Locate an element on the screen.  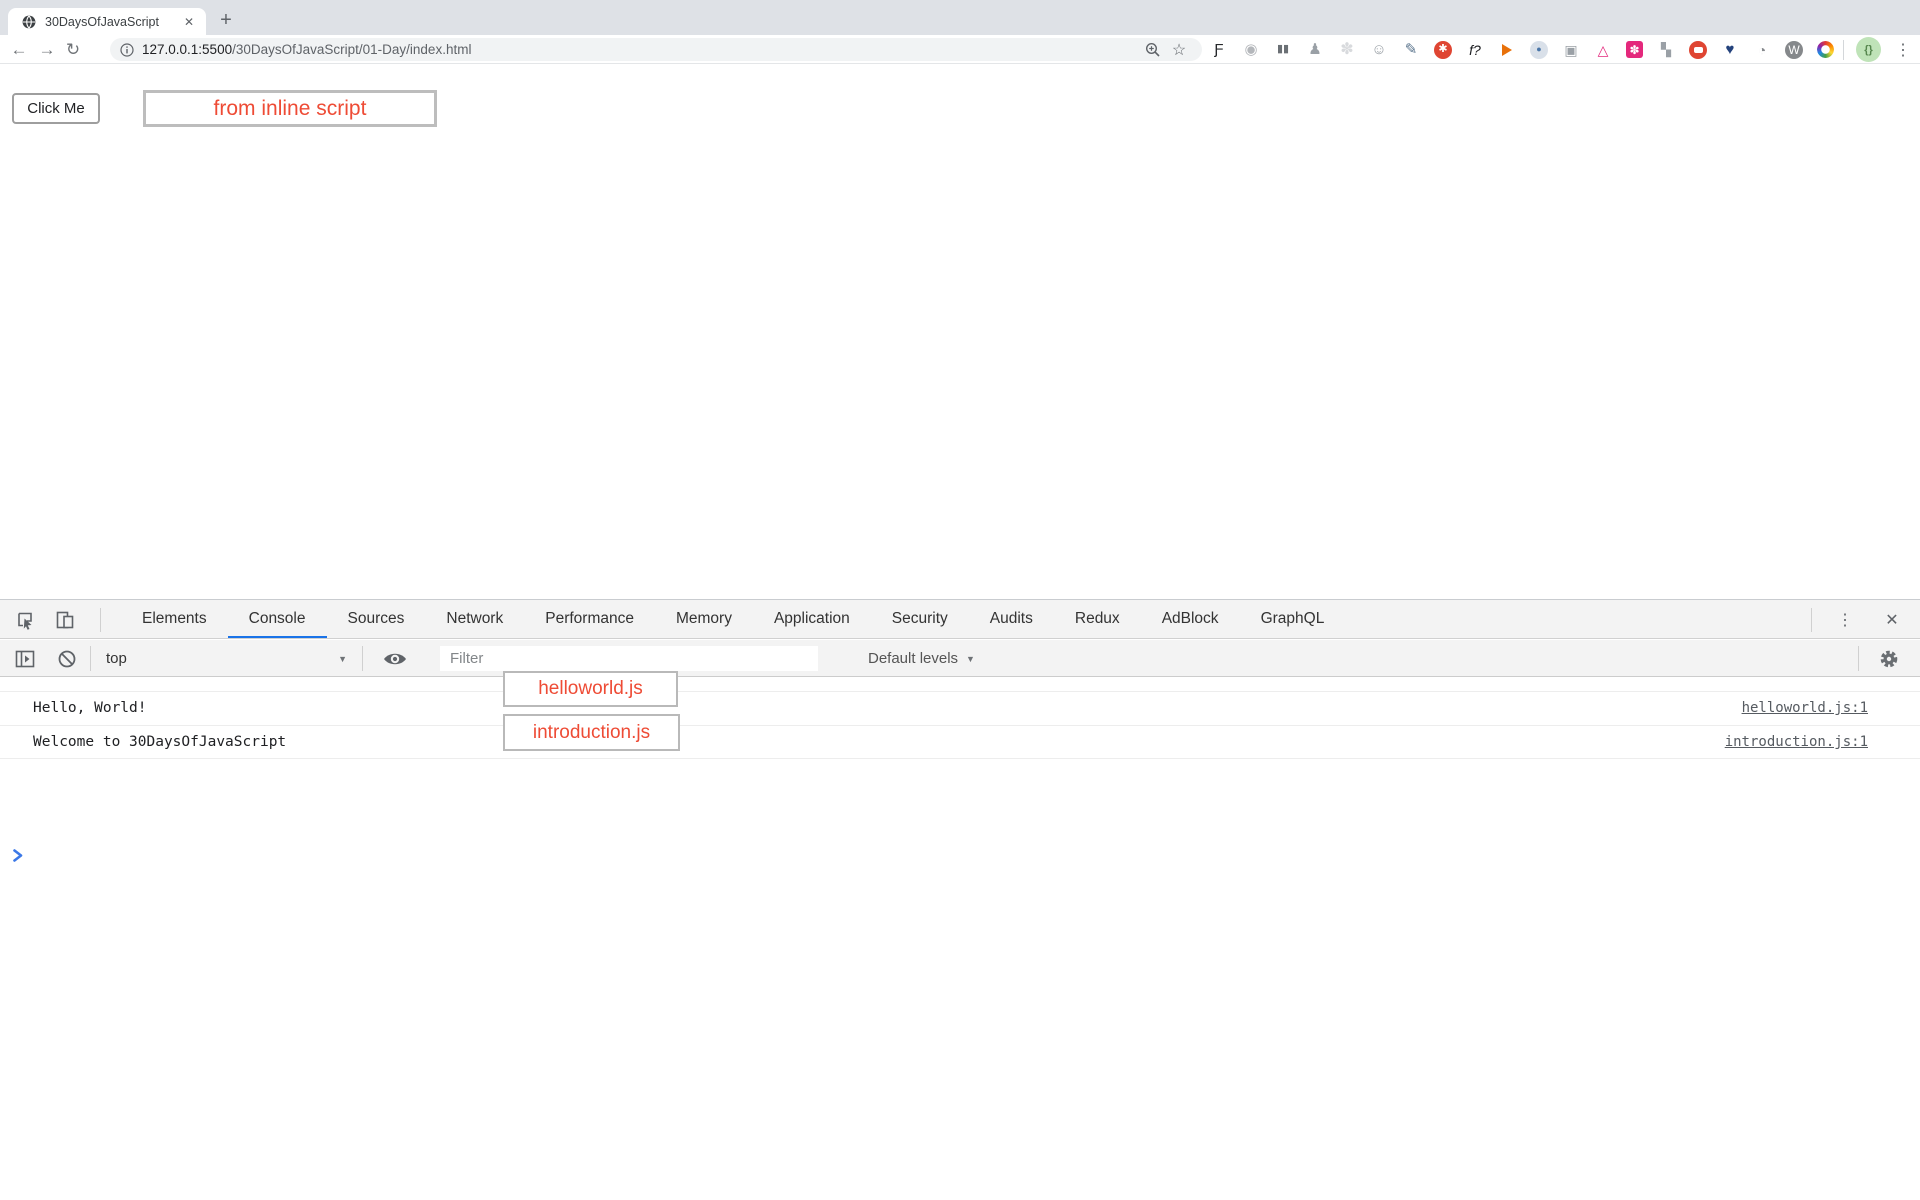
prompt-chevron-icon is located at coordinates (18, 855).